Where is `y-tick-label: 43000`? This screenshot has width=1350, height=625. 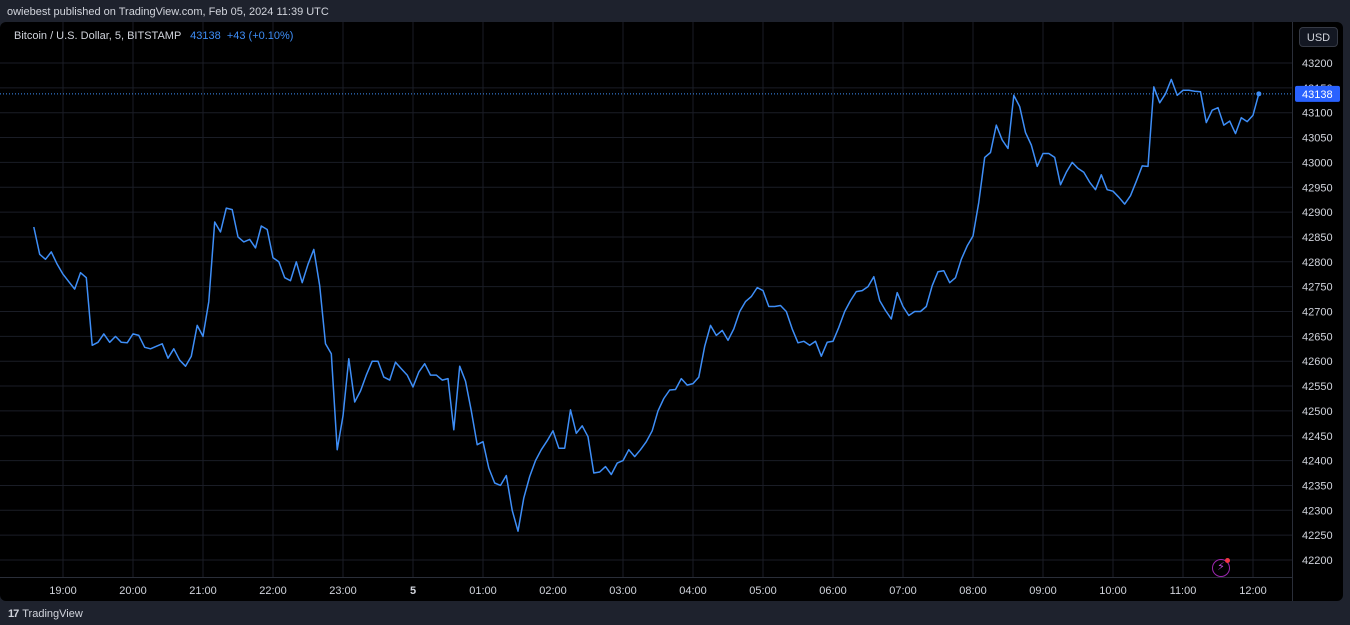
y-tick-label: 43000 is located at coordinates (1317, 163).